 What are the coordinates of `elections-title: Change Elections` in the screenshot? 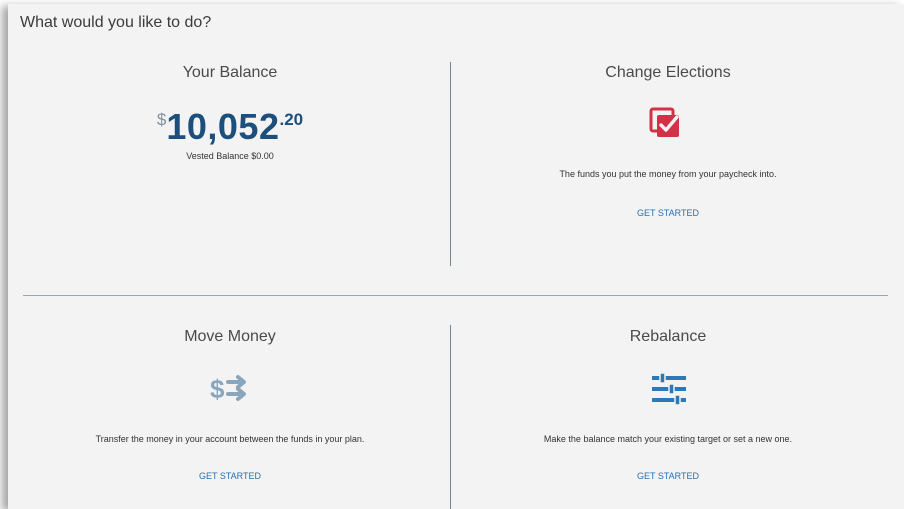 It's located at (668, 72).